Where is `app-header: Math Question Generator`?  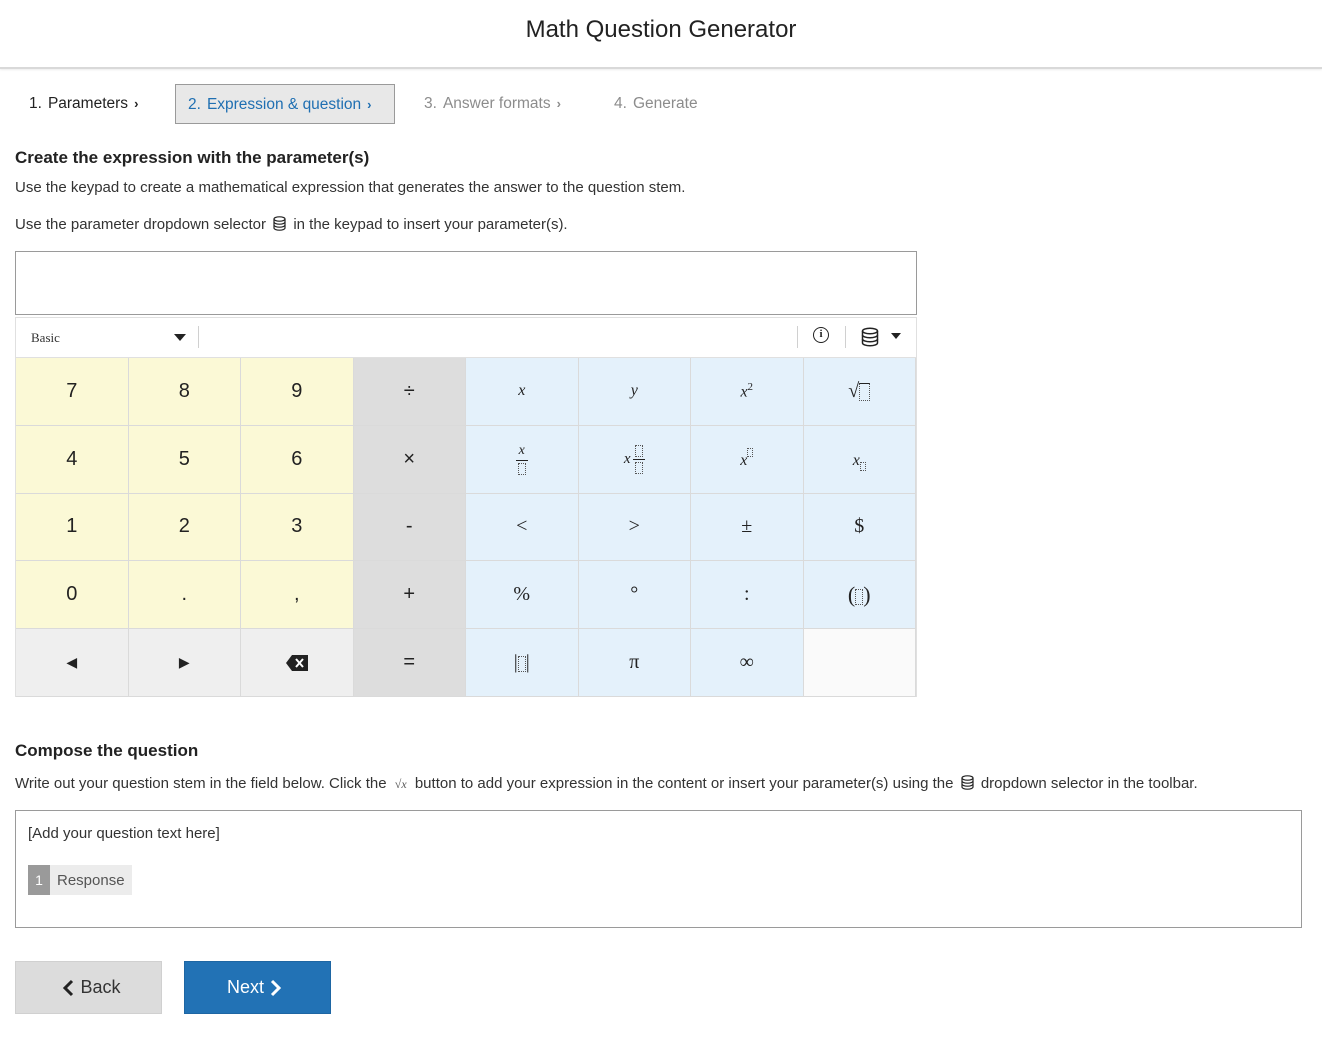
app-header: Math Question Generator is located at coordinates (661, 34).